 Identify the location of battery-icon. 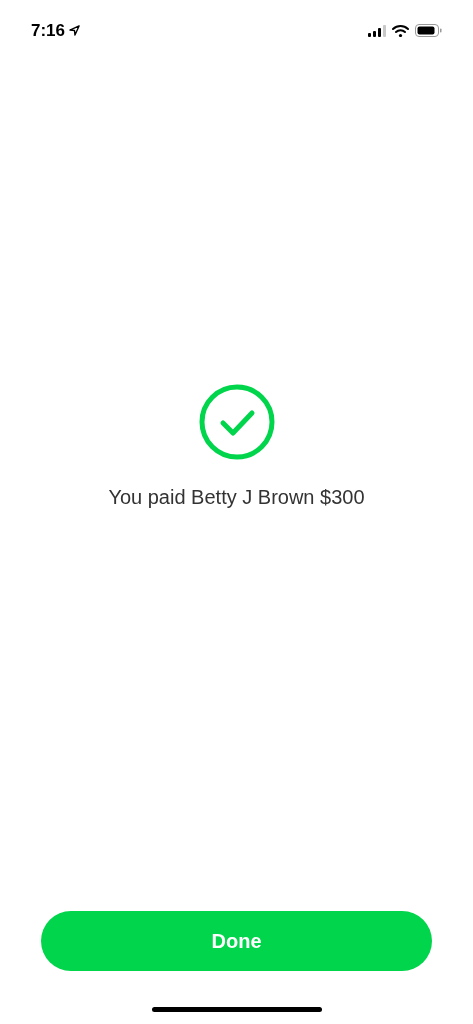
(428, 30).